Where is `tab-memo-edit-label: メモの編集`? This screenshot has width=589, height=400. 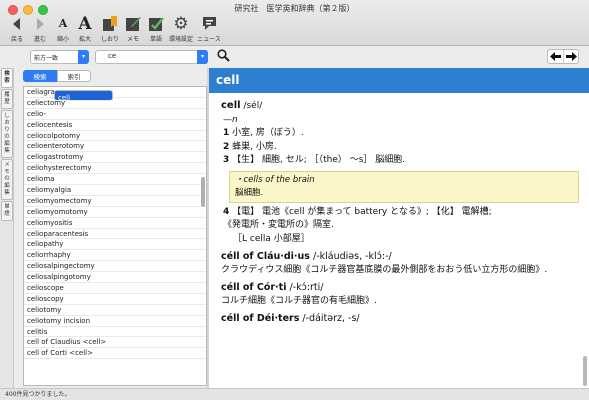 tab-memo-edit-label: メモの編集 is located at coordinates (7, 179).